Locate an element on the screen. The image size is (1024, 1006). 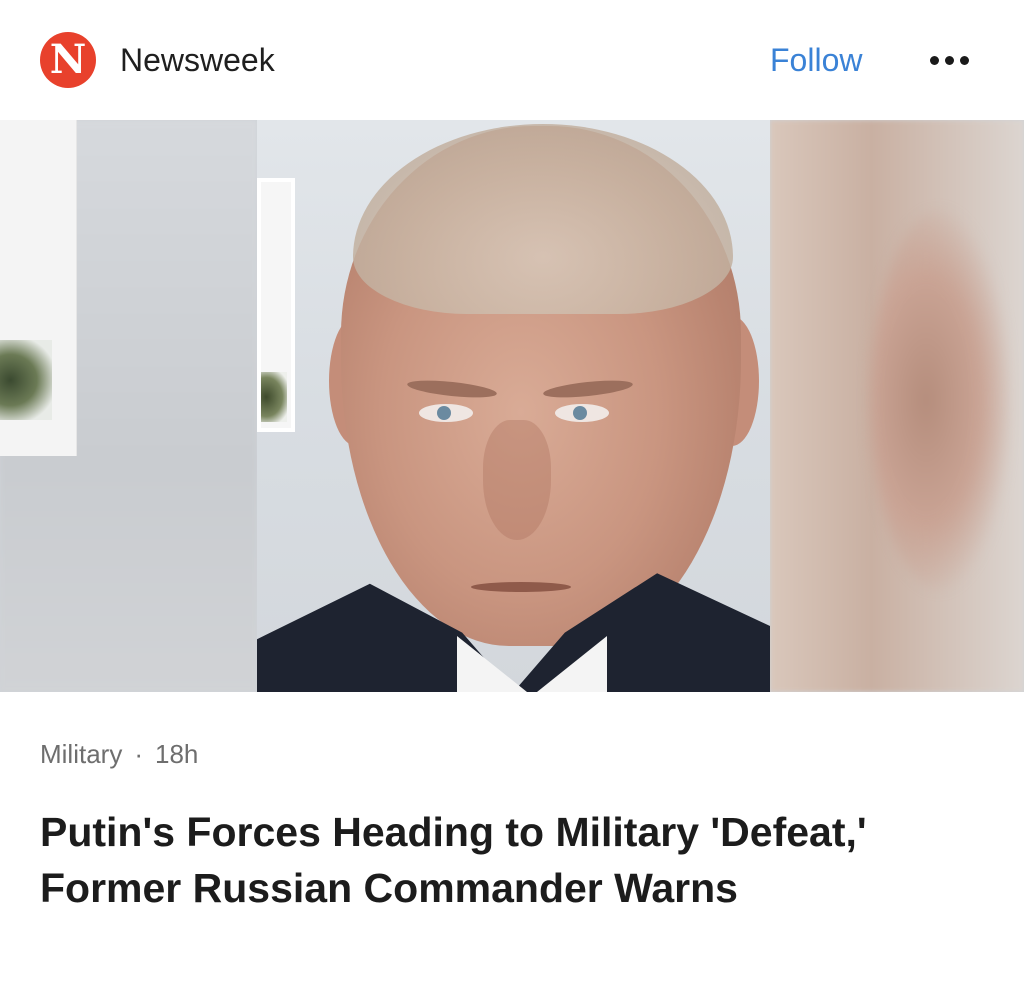
background-frame is located at coordinates (276, 305).